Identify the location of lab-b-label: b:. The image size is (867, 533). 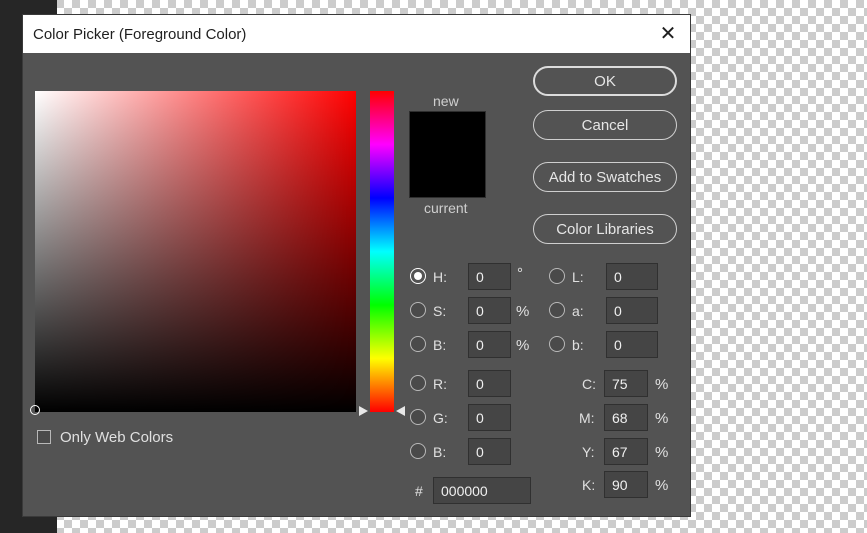
(578, 345).